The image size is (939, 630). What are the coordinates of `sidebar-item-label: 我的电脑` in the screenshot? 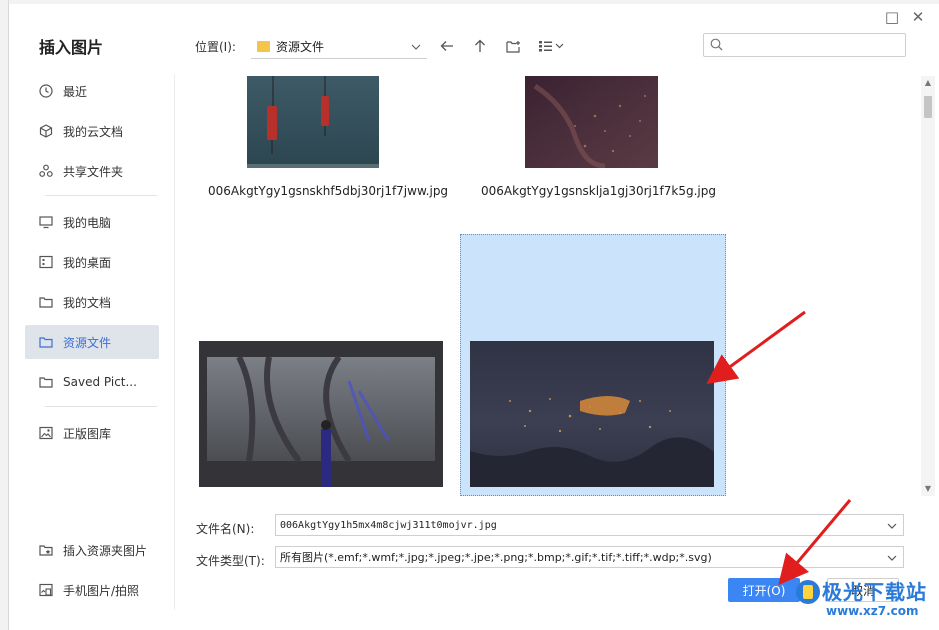 It's located at (87, 222).